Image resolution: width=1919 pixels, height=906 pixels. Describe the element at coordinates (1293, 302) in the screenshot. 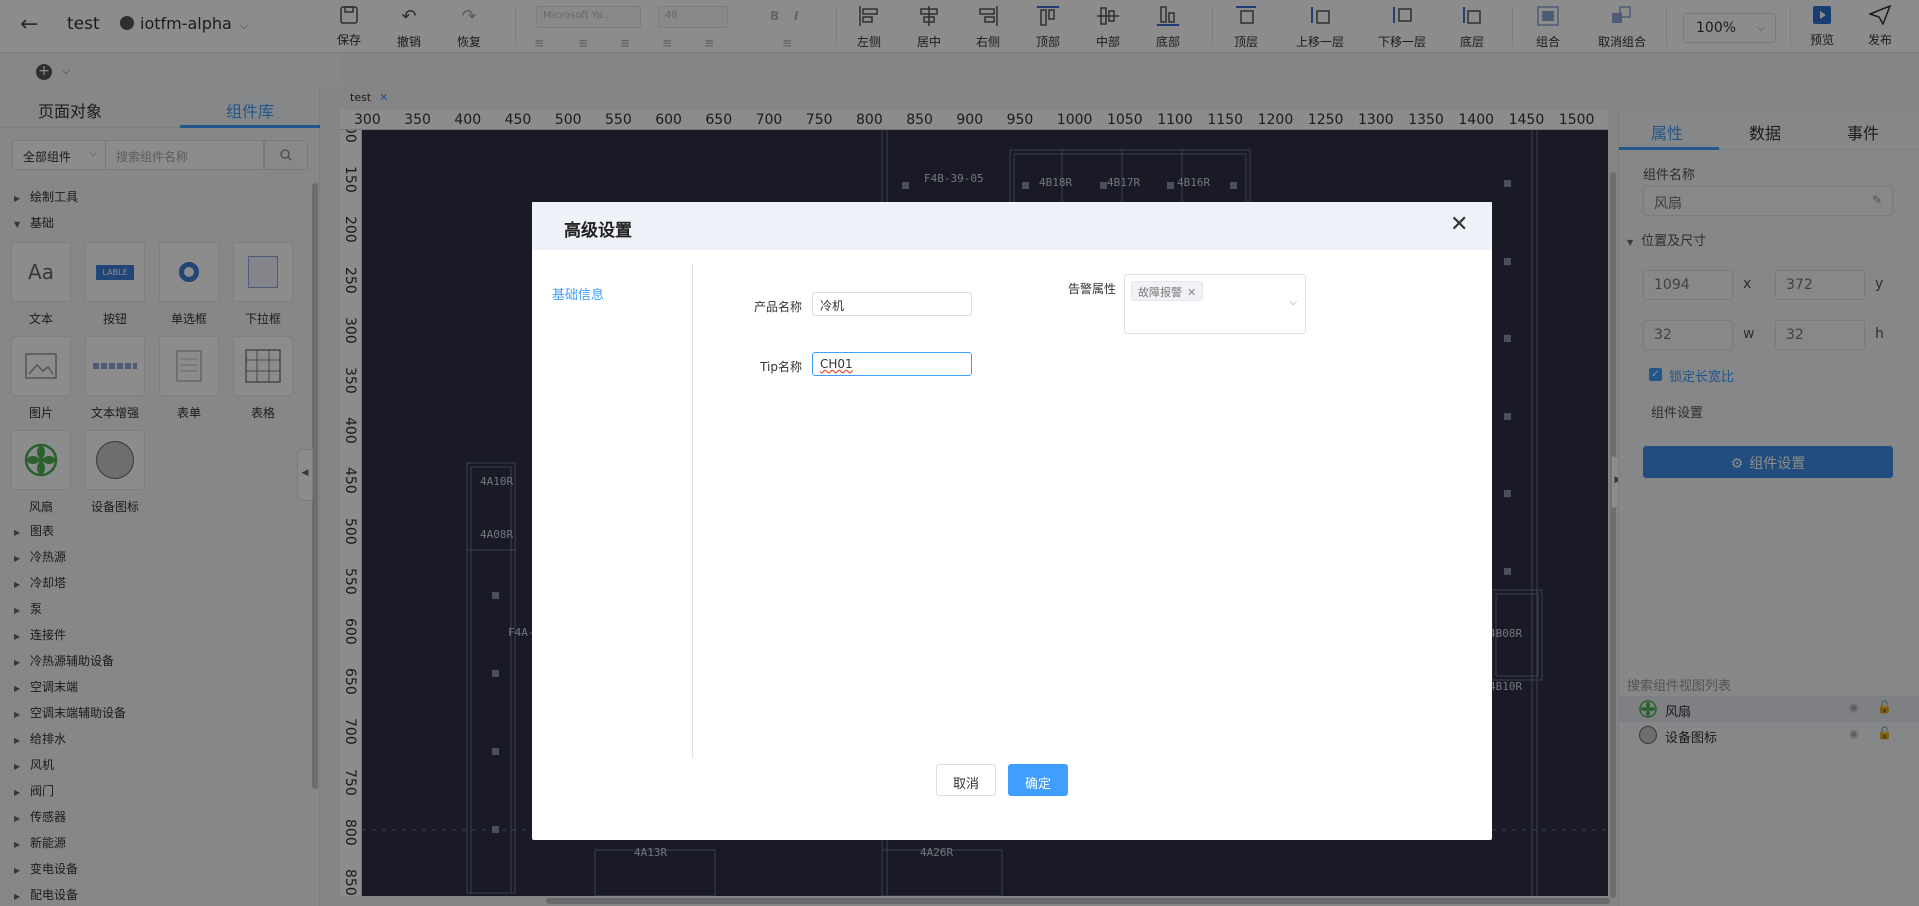

I see `chevron-down-icon: ⌵` at that location.